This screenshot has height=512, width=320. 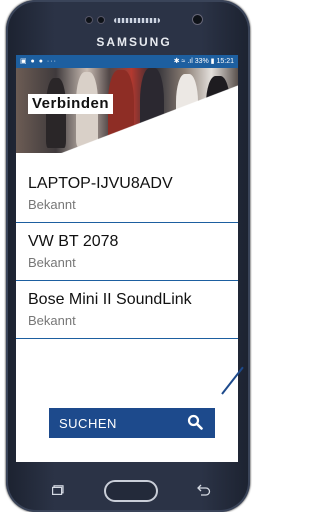 What do you see at coordinates (137, 20) in the screenshot?
I see `earpiece-speaker` at bounding box center [137, 20].